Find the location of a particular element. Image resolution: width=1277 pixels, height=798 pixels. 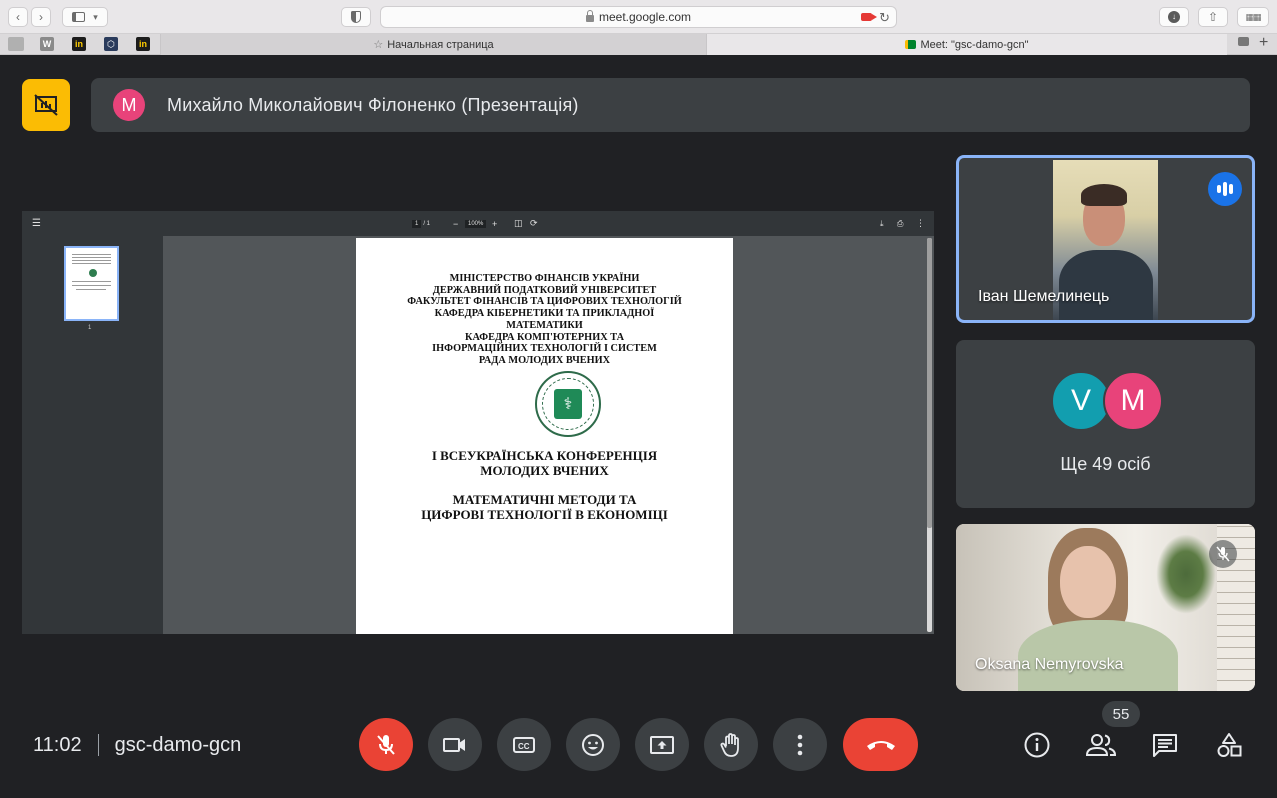

new-tab-icon: + is located at coordinates (1263, 43).